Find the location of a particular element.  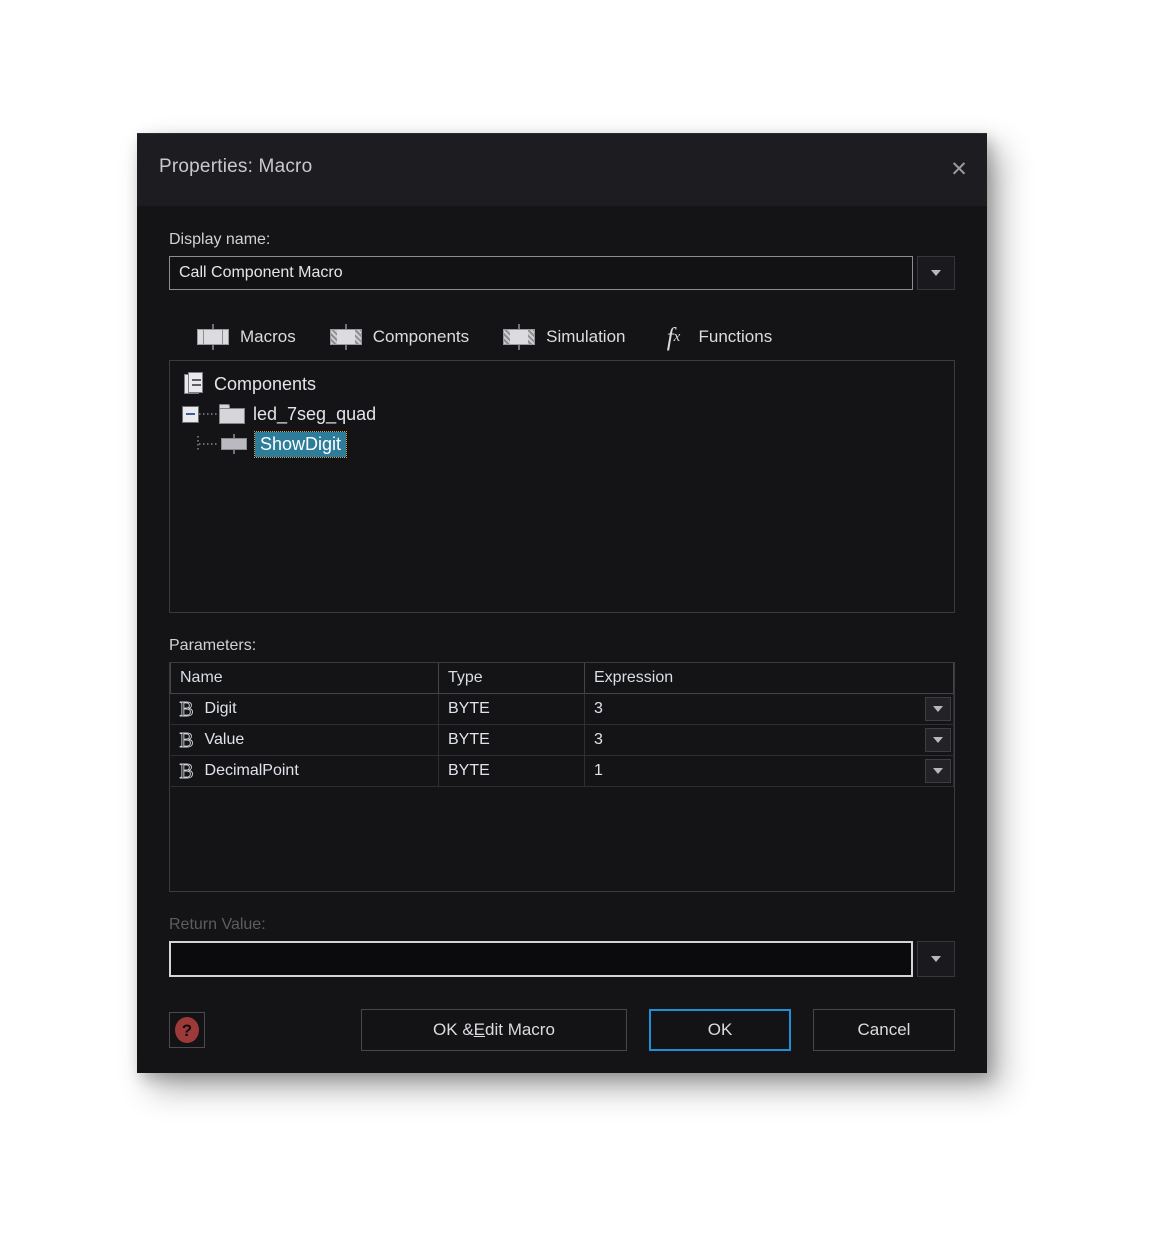

display-name-label: Display name: is located at coordinates (220, 239).